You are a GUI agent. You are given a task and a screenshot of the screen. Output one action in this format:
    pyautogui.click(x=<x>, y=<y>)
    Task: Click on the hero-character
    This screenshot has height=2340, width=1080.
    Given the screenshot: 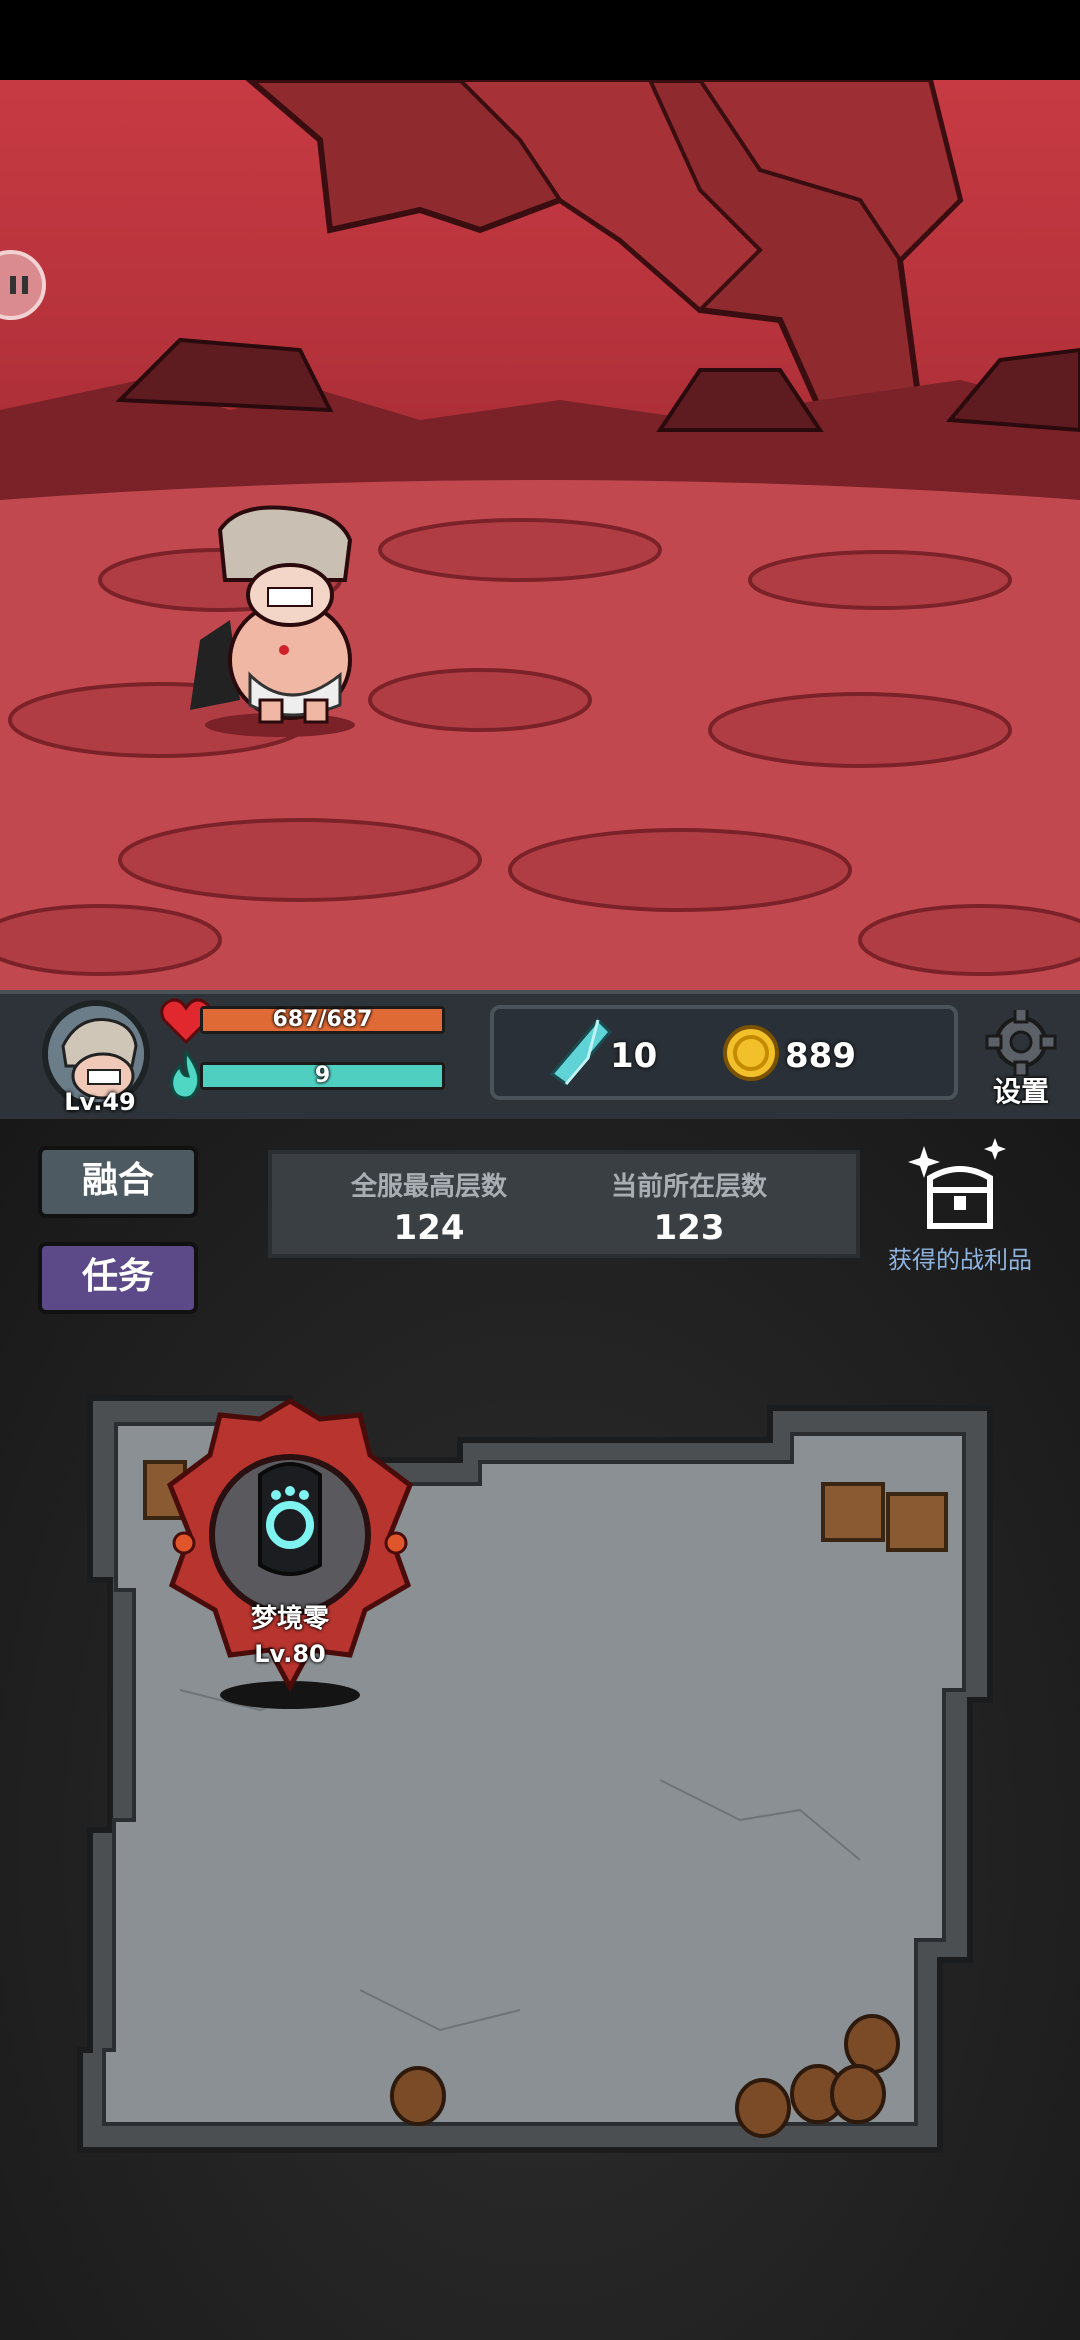 What is the action you would take?
    pyautogui.click(x=272, y=621)
    